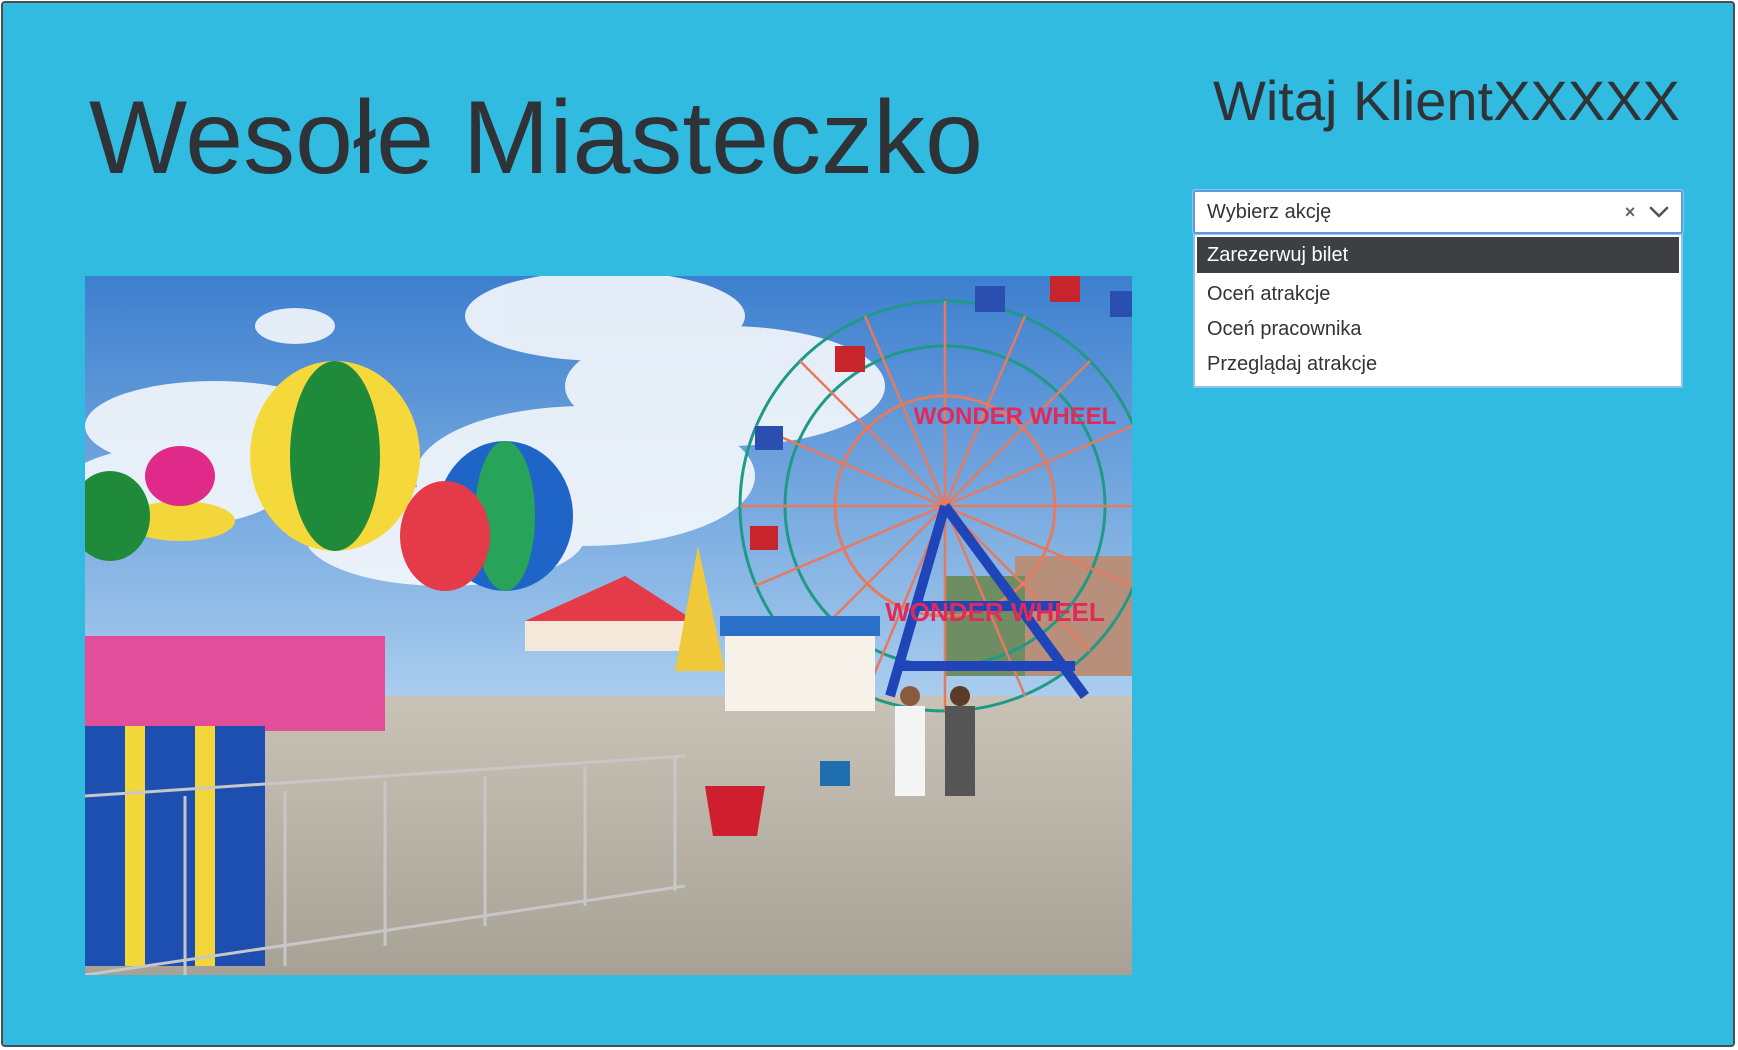 This screenshot has height=1050, width=1738. Describe the element at coordinates (1438, 364) in the screenshot. I see `option-przegladaj-atrakcje: Przeglądaj atrakcje` at that location.